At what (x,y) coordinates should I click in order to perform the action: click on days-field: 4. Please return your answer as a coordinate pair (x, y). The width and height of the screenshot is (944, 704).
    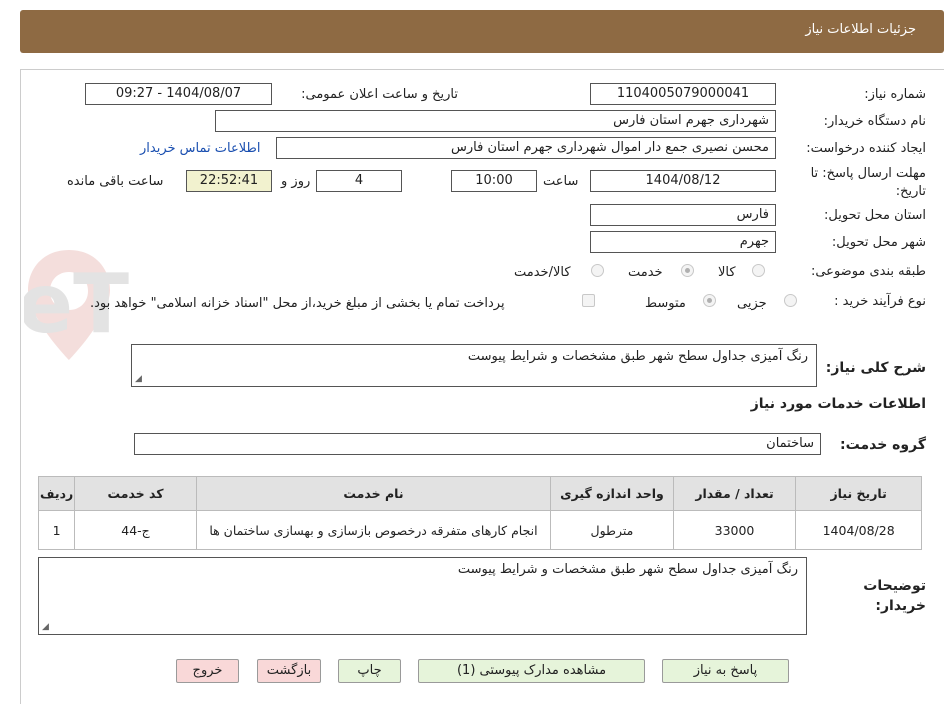
    Looking at the image, I should click on (359, 181).